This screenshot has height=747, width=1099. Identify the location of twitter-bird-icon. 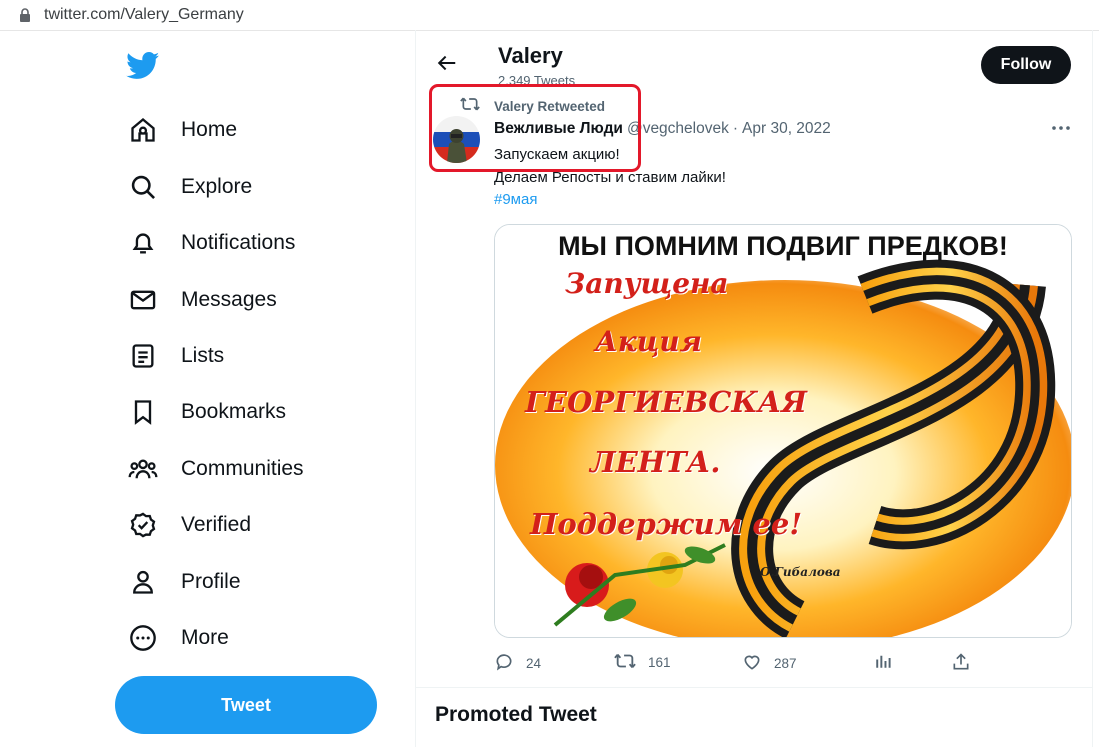
(144, 67).